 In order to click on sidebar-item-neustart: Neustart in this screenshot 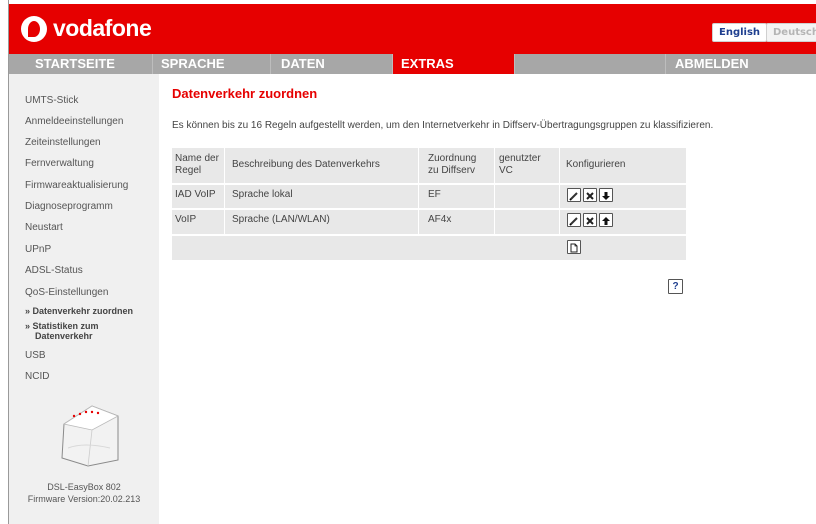, I will do `click(44, 227)`.